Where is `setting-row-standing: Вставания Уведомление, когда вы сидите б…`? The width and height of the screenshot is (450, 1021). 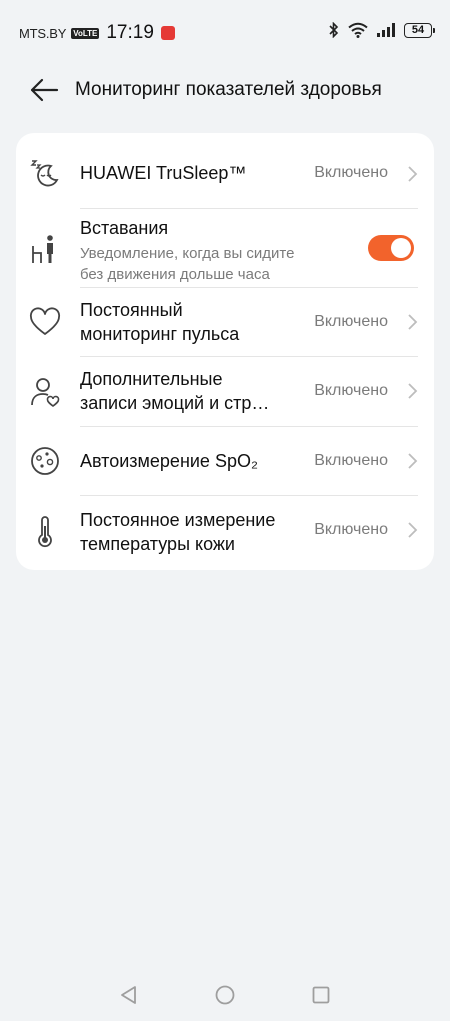
setting-row-standing: Вставания Уведомление, когда вы сидите б… is located at coordinates (225, 248).